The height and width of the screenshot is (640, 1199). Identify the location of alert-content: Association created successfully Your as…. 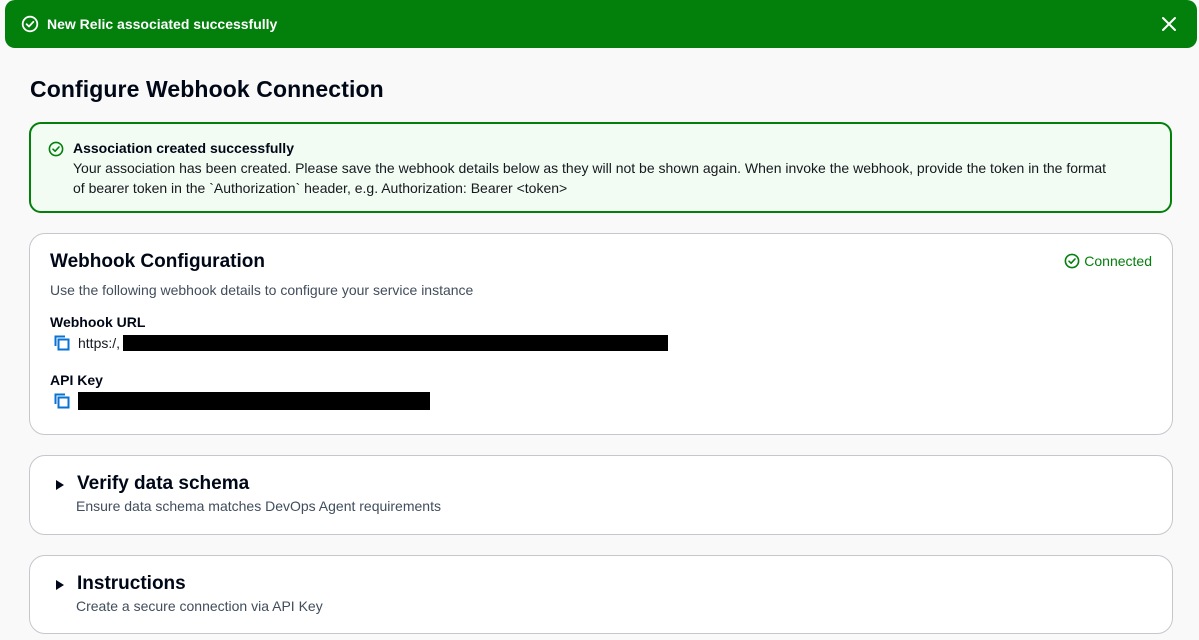
(589, 174).